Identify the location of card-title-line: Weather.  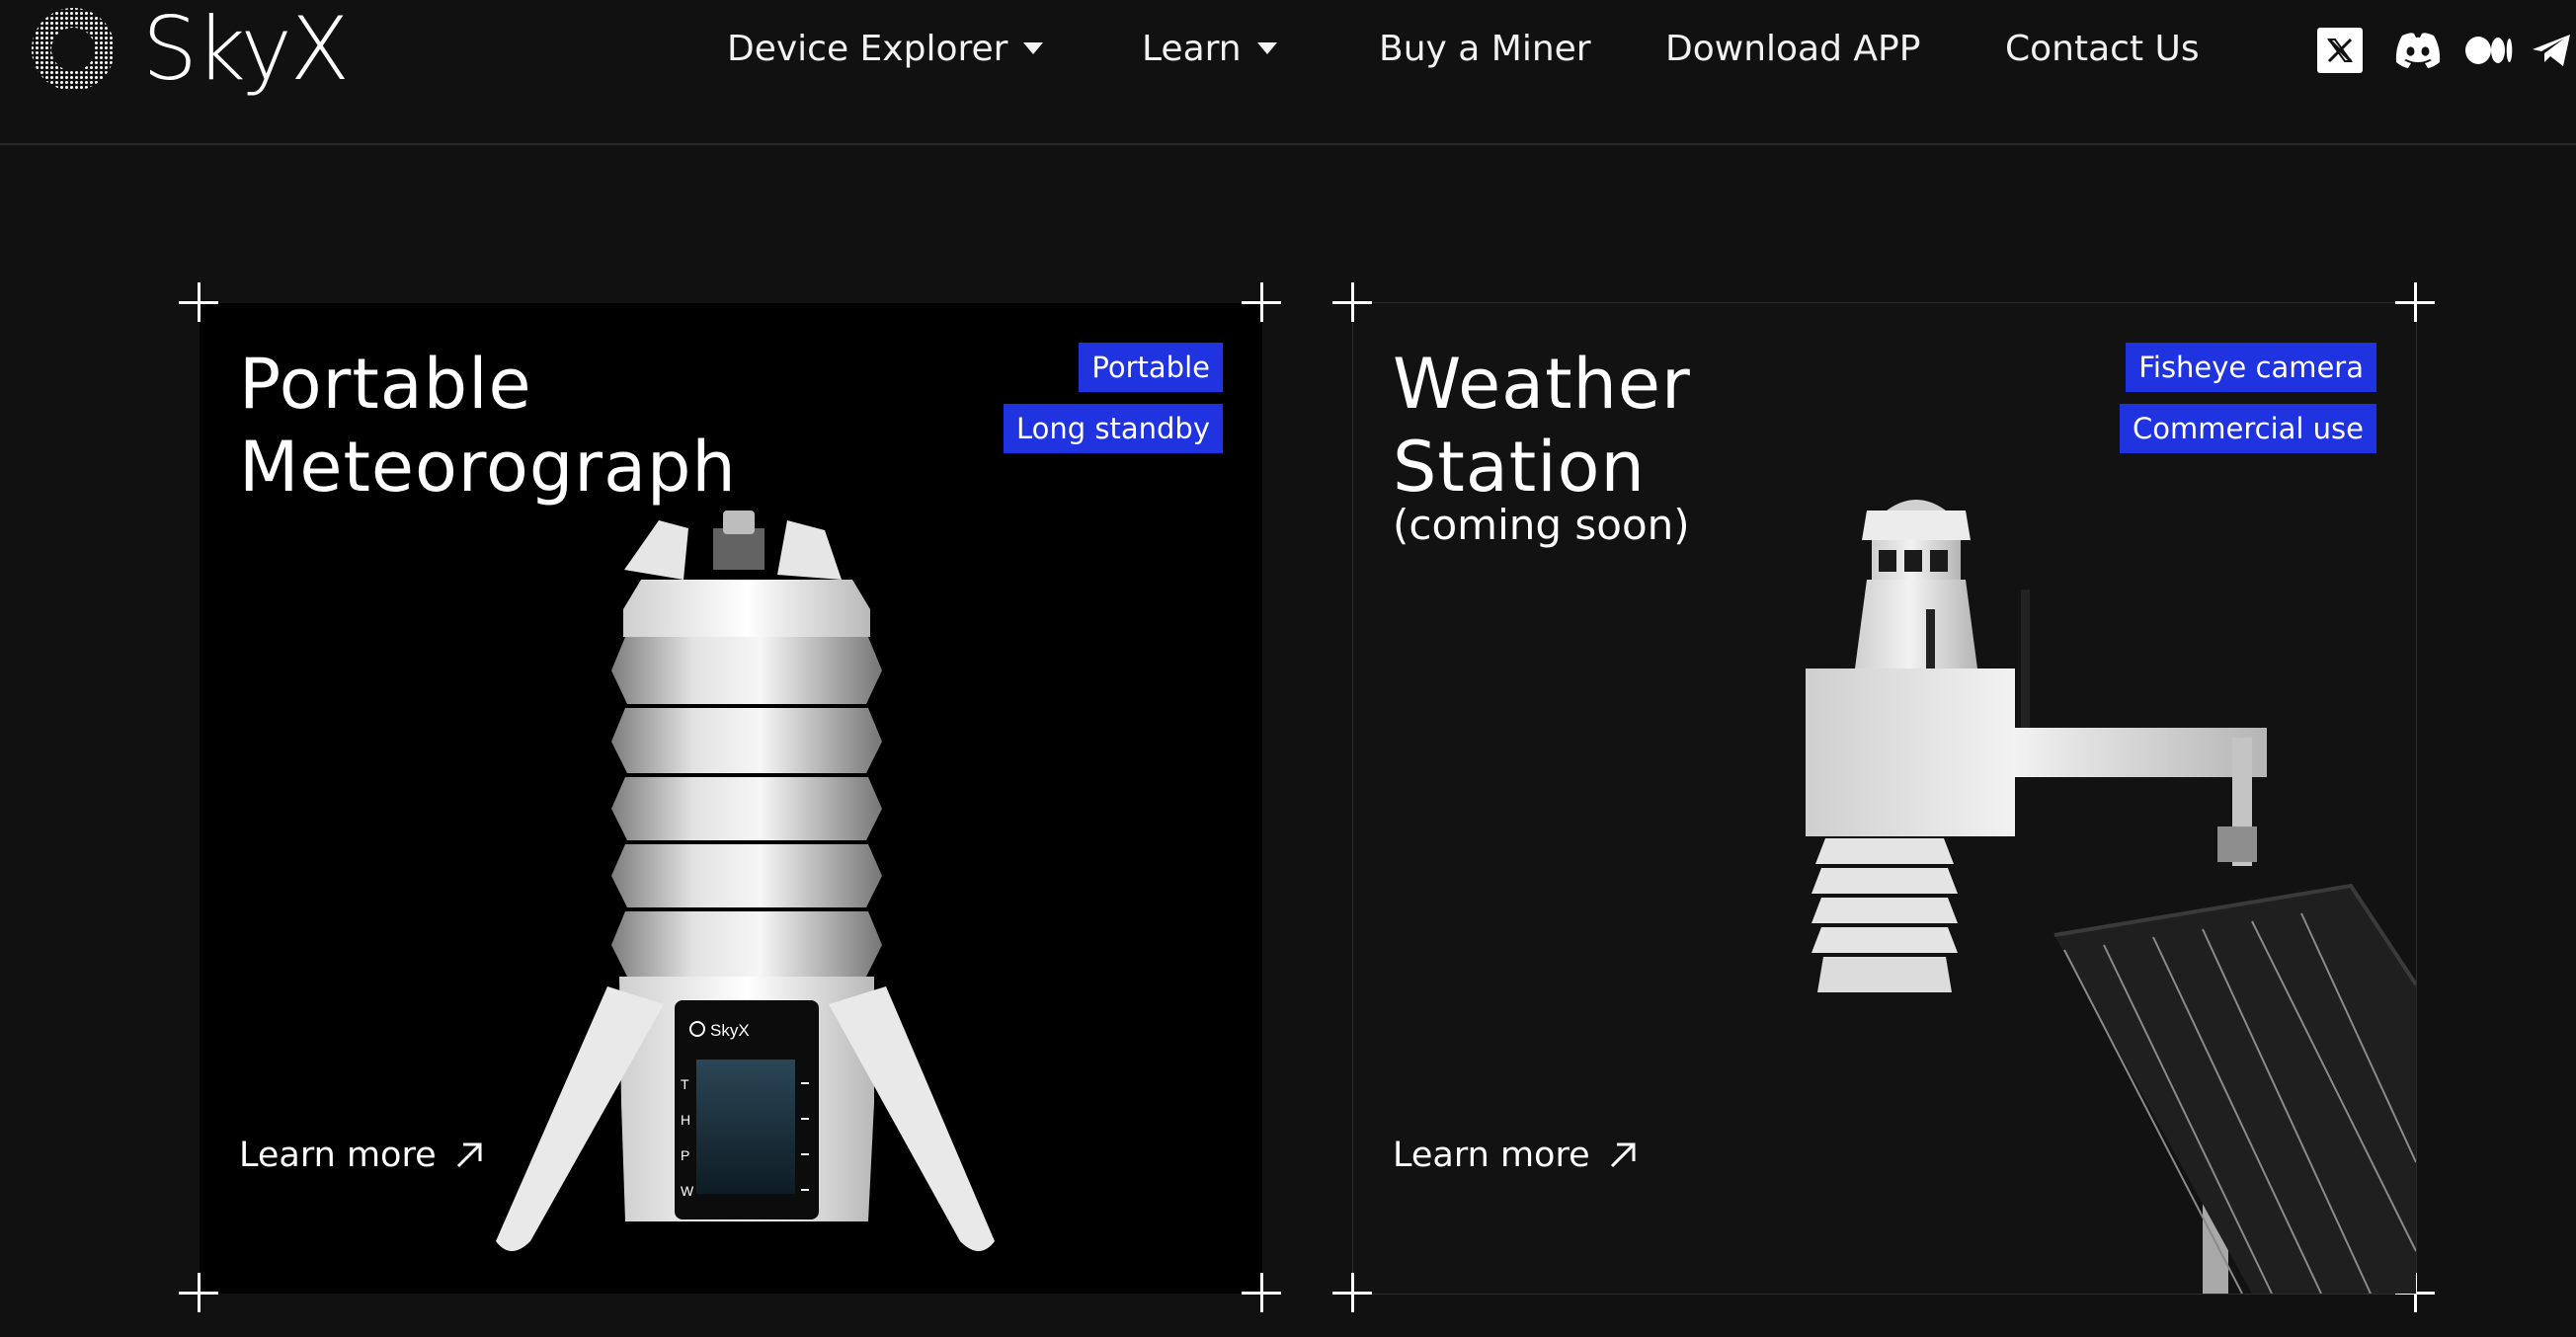
(1542, 384).